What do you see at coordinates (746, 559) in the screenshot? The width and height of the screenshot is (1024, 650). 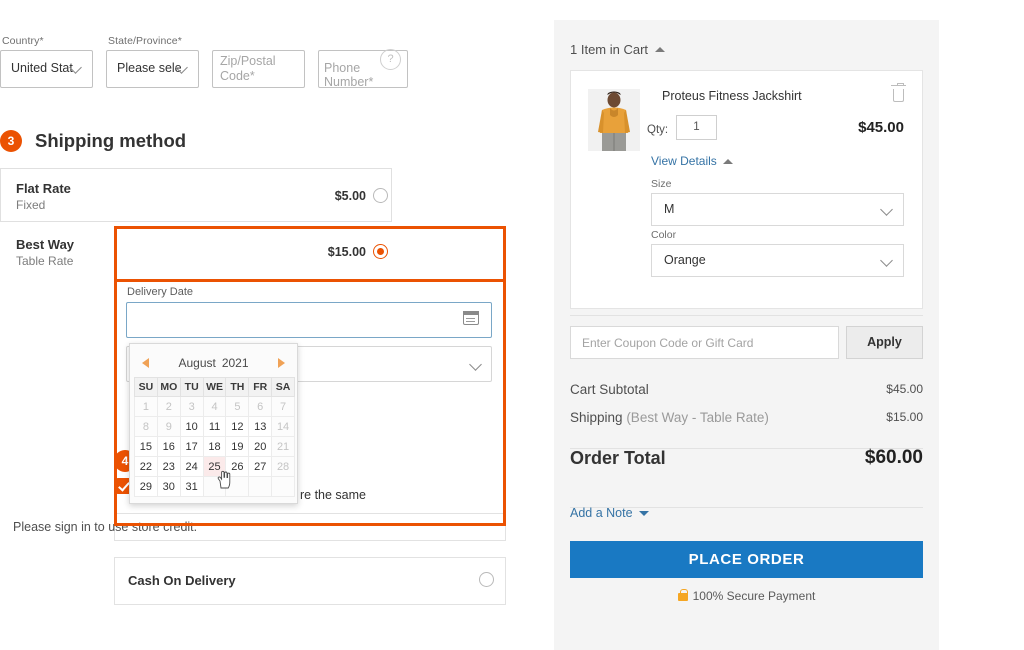 I see `place-order-button: PLACE ORDER` at bounding box center [746, 559].